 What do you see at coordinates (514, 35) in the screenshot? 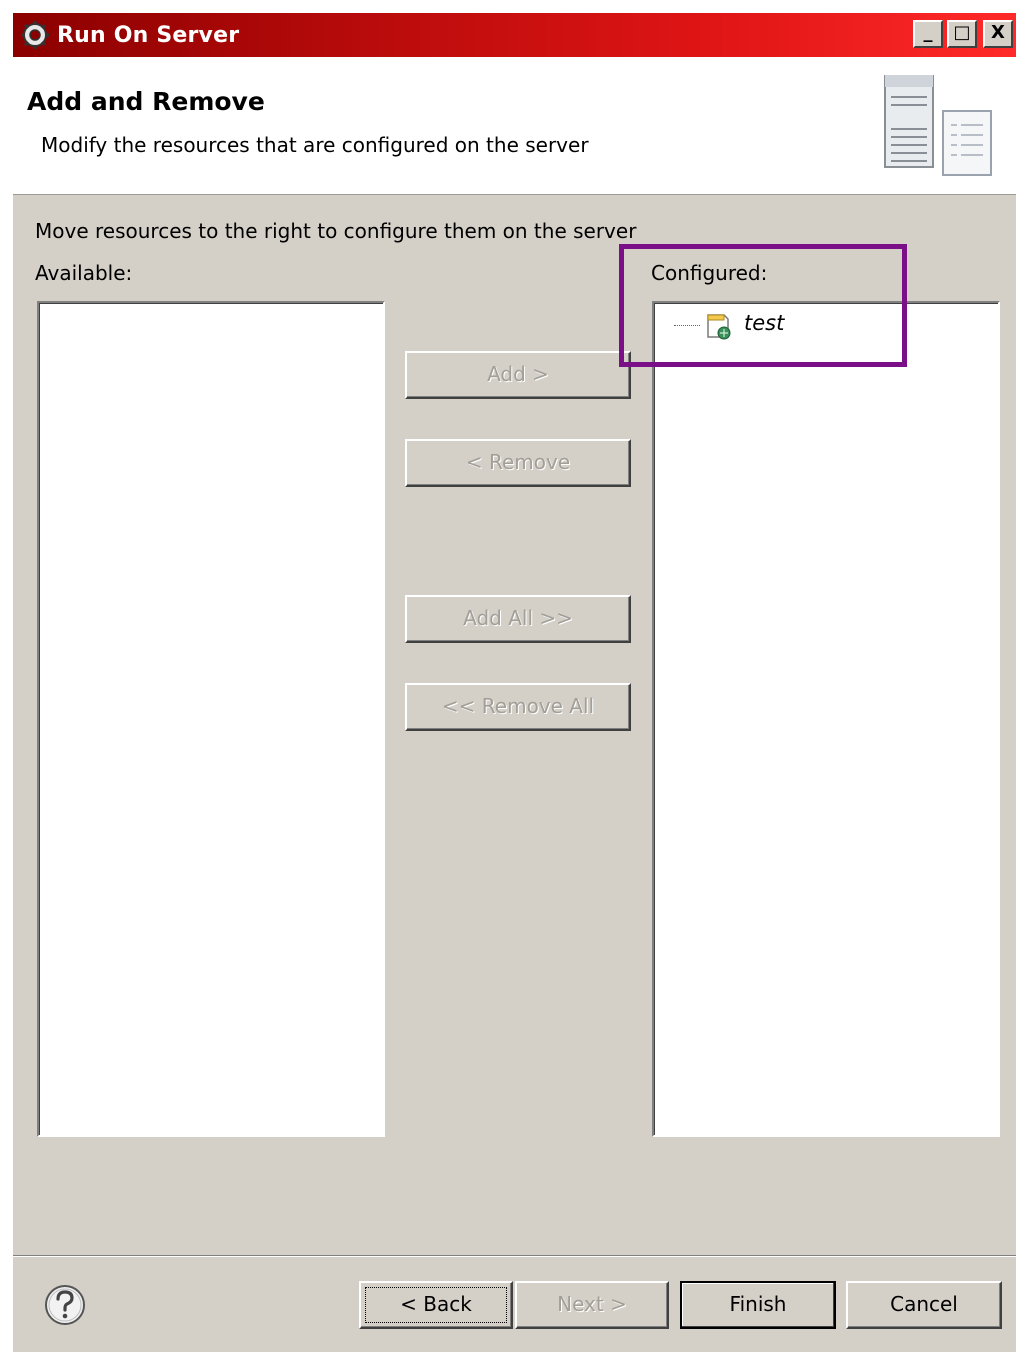
I see `title-bar: Run On Server _ □ X` at bounding box center [514, 35].